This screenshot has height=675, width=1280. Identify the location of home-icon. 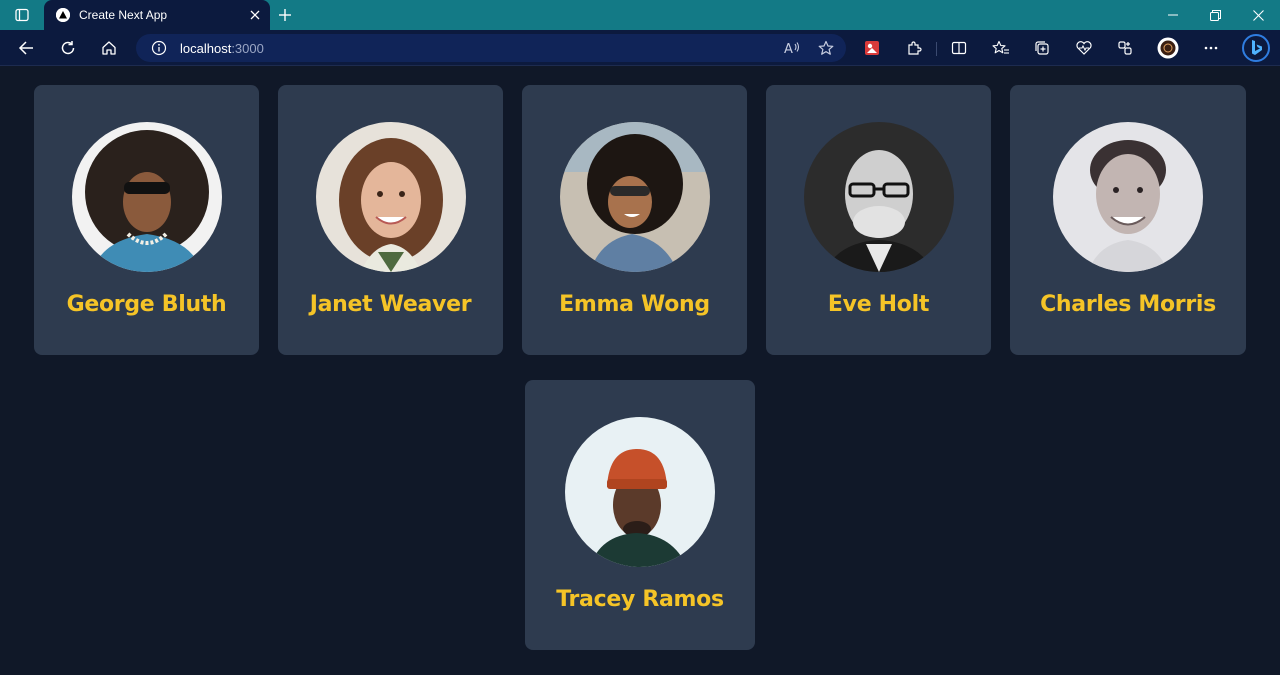
(109, 48).